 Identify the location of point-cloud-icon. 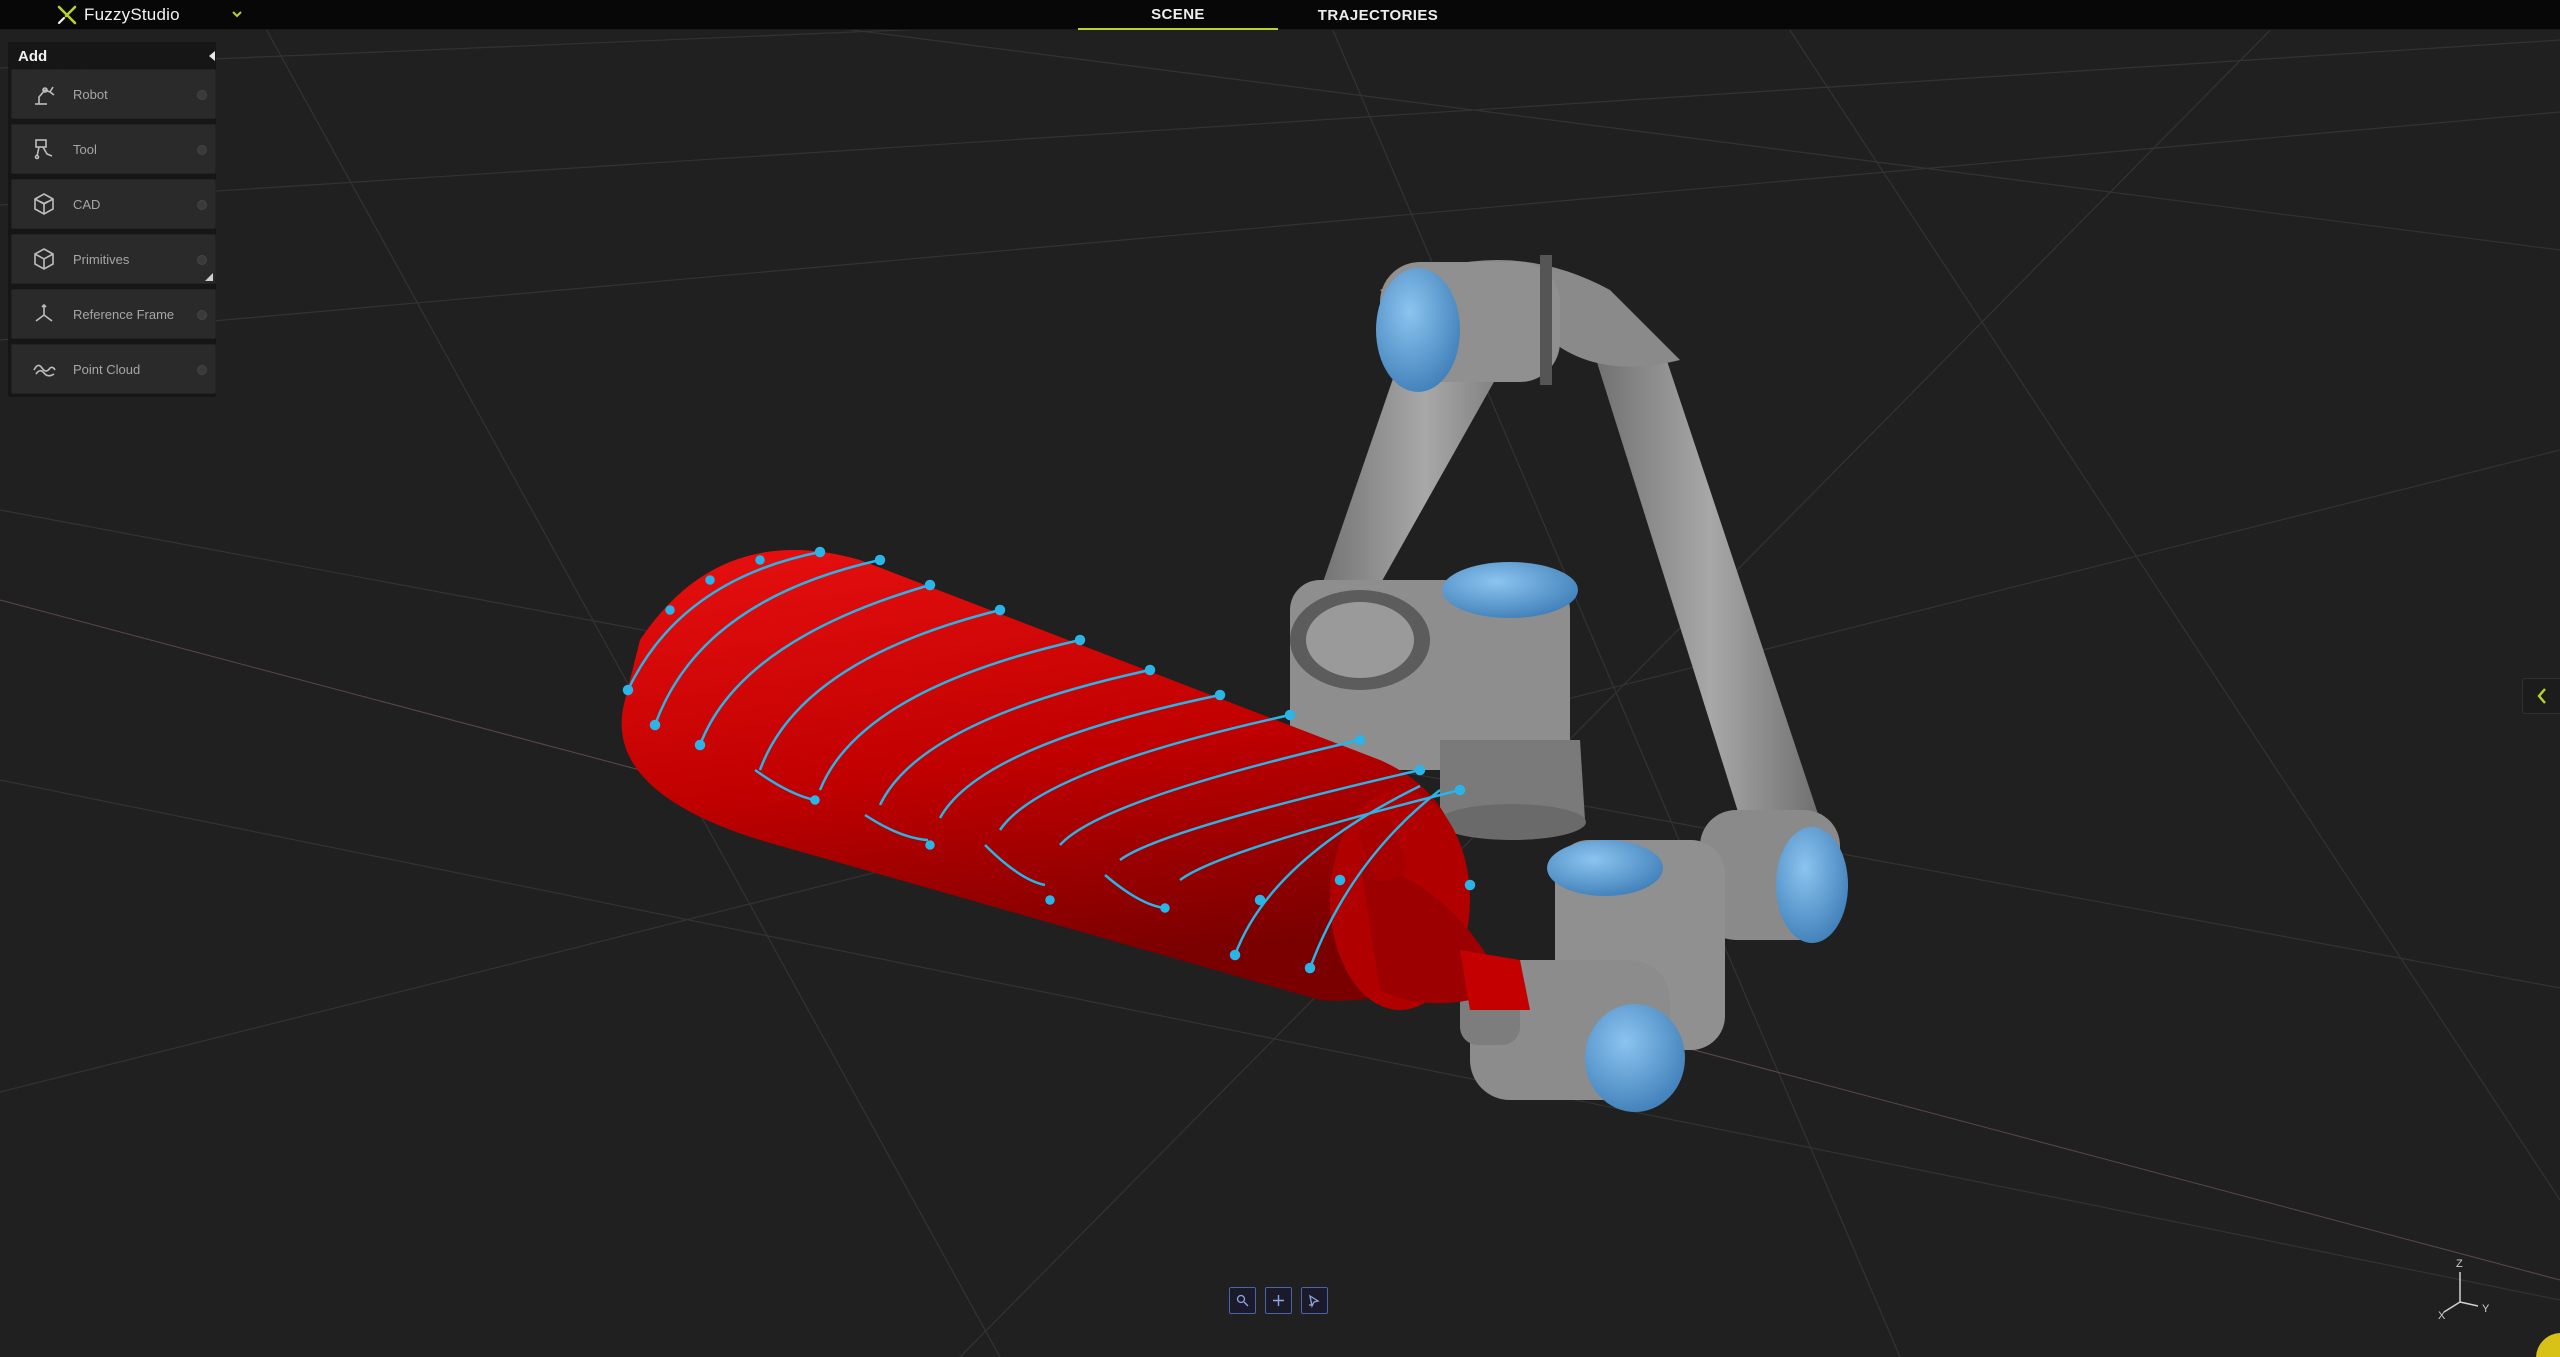
(44, 369).